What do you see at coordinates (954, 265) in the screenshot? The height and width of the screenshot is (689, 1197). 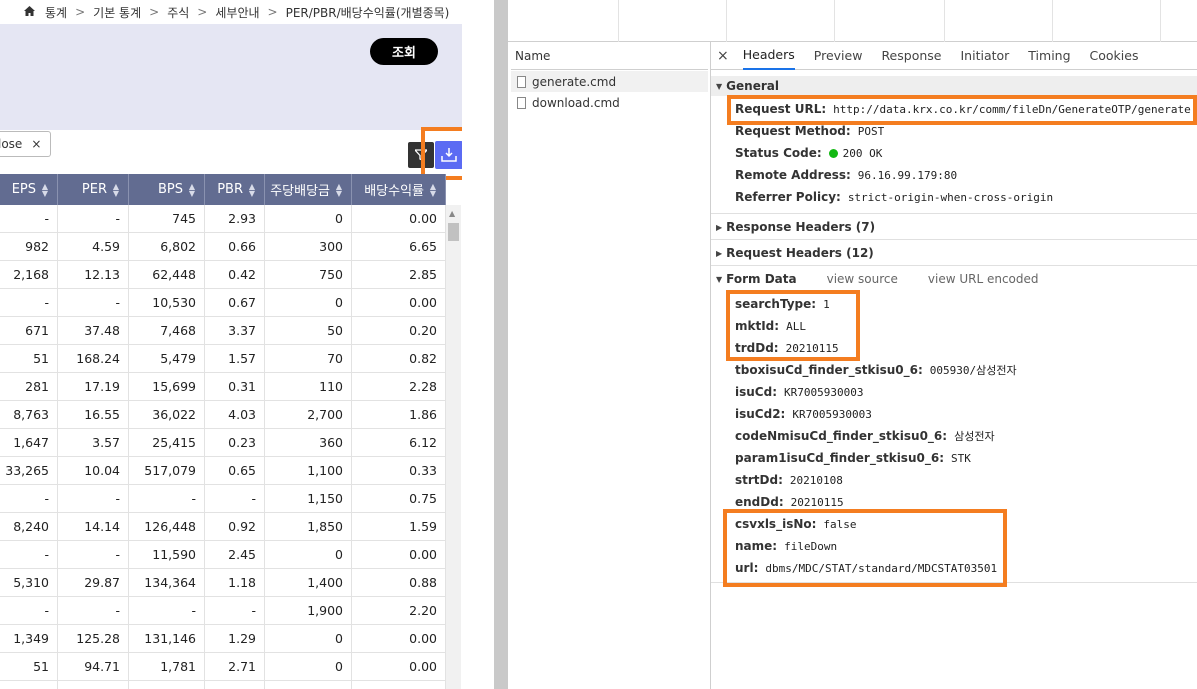 I see `divider` at bounding box center [954, 265].